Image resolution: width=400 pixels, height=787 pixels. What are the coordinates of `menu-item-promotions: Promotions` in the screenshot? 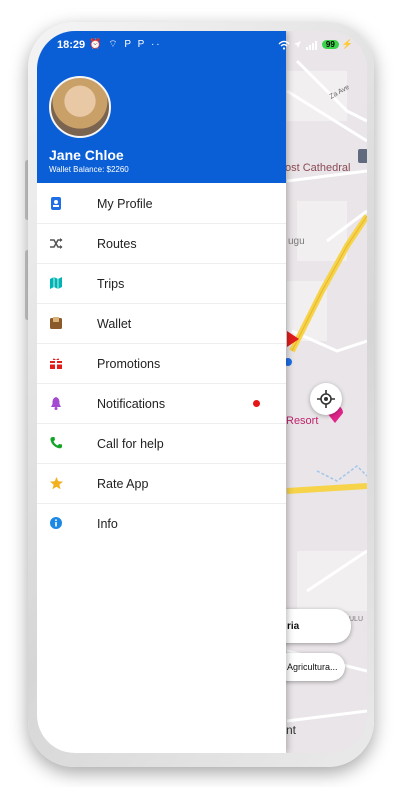 It's located at (161, 364).